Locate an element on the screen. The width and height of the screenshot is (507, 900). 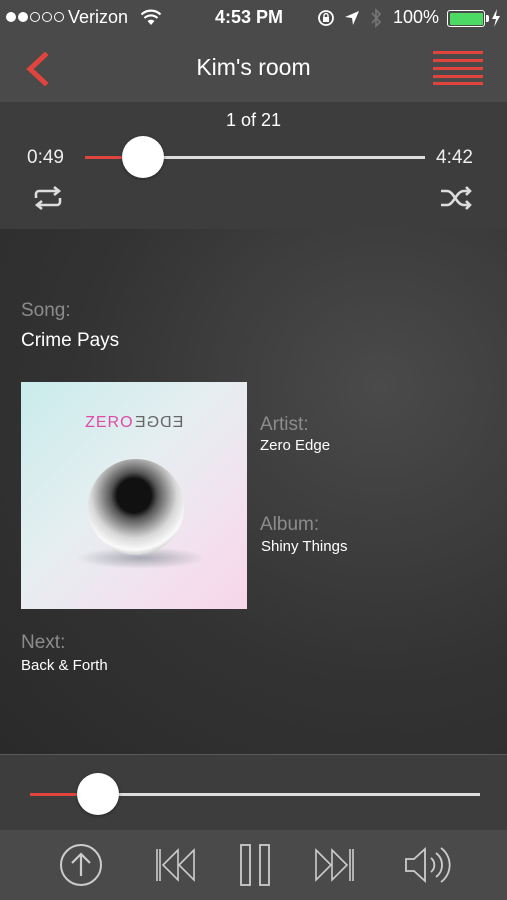
volume-slider-knob is located at coordinates (97, 794).